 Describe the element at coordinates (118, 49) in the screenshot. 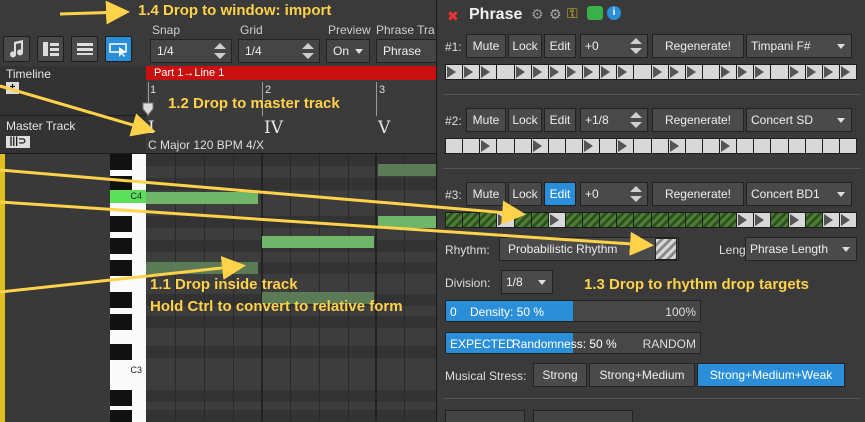

I see `select-cursor-icon` at that location.